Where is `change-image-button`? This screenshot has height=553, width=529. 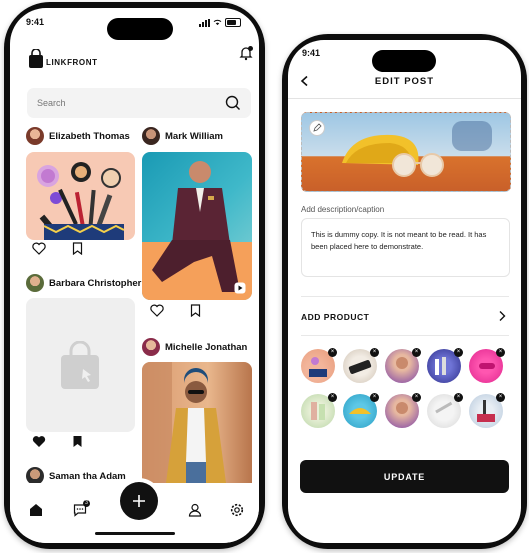 change-image-button is located at coordinates (317, 128).